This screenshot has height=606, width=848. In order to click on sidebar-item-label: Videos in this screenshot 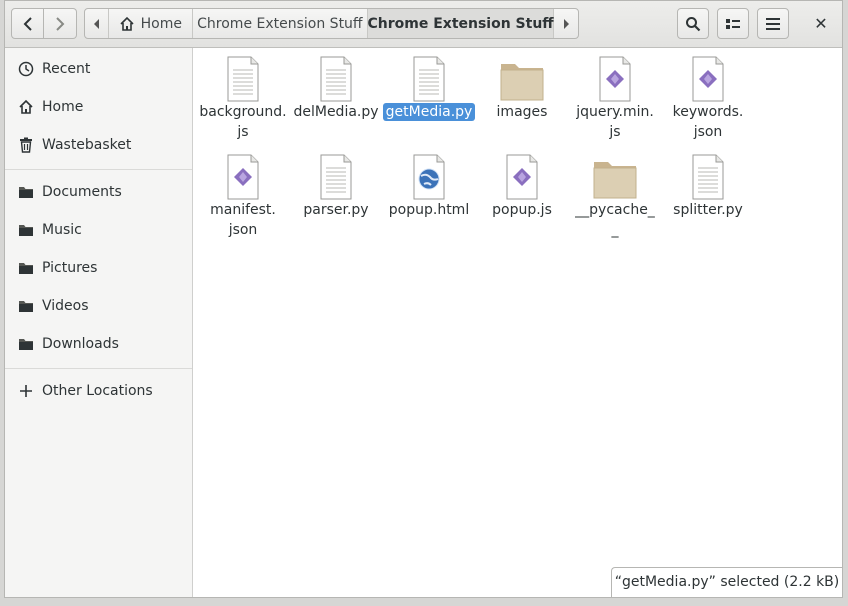, I will do `click(65, 306)`.